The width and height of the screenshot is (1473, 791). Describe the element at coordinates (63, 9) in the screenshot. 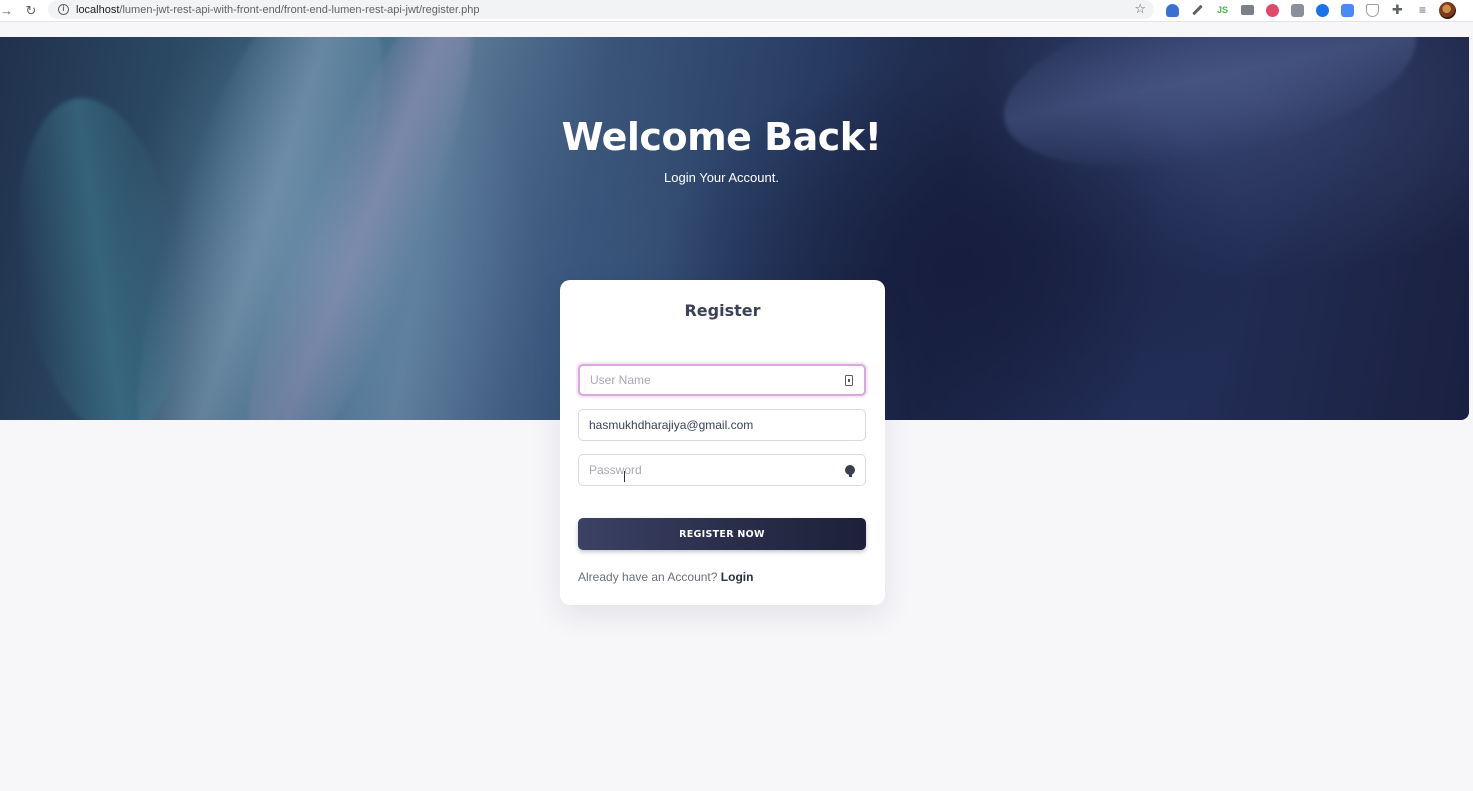

I see `site-info-icon: i` at that location.